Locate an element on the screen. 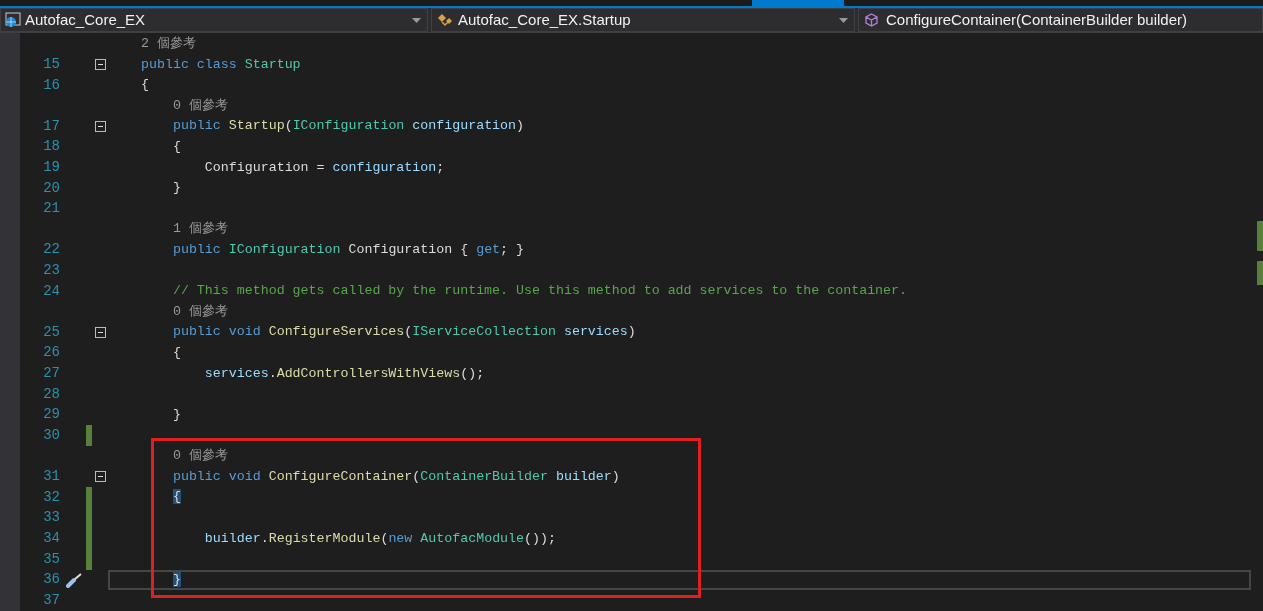 Image resolution: width=1263 pixels, height=611 pixels. line-number: 25 is located at coordinates (51, 331).